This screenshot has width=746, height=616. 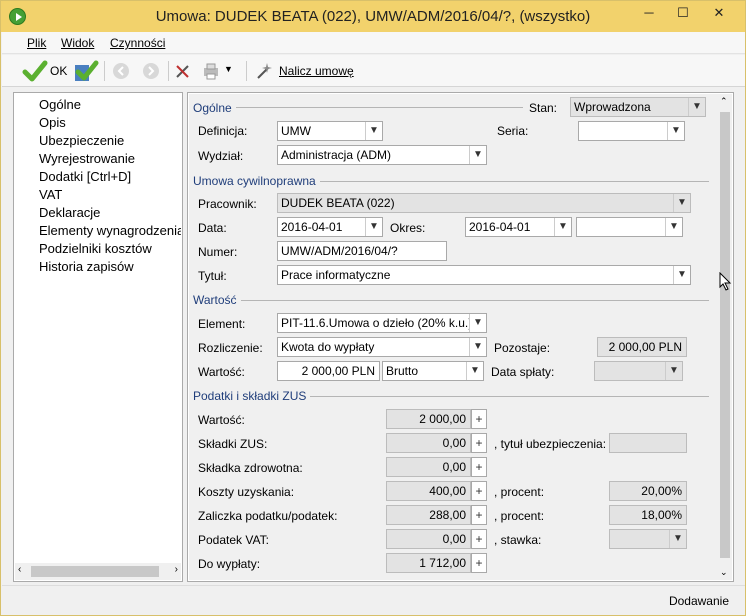 What do you see at coordinates (330, 131) in the screenshot?
I see `definition-select: UMW ▼` at bounding box center [330, 131].